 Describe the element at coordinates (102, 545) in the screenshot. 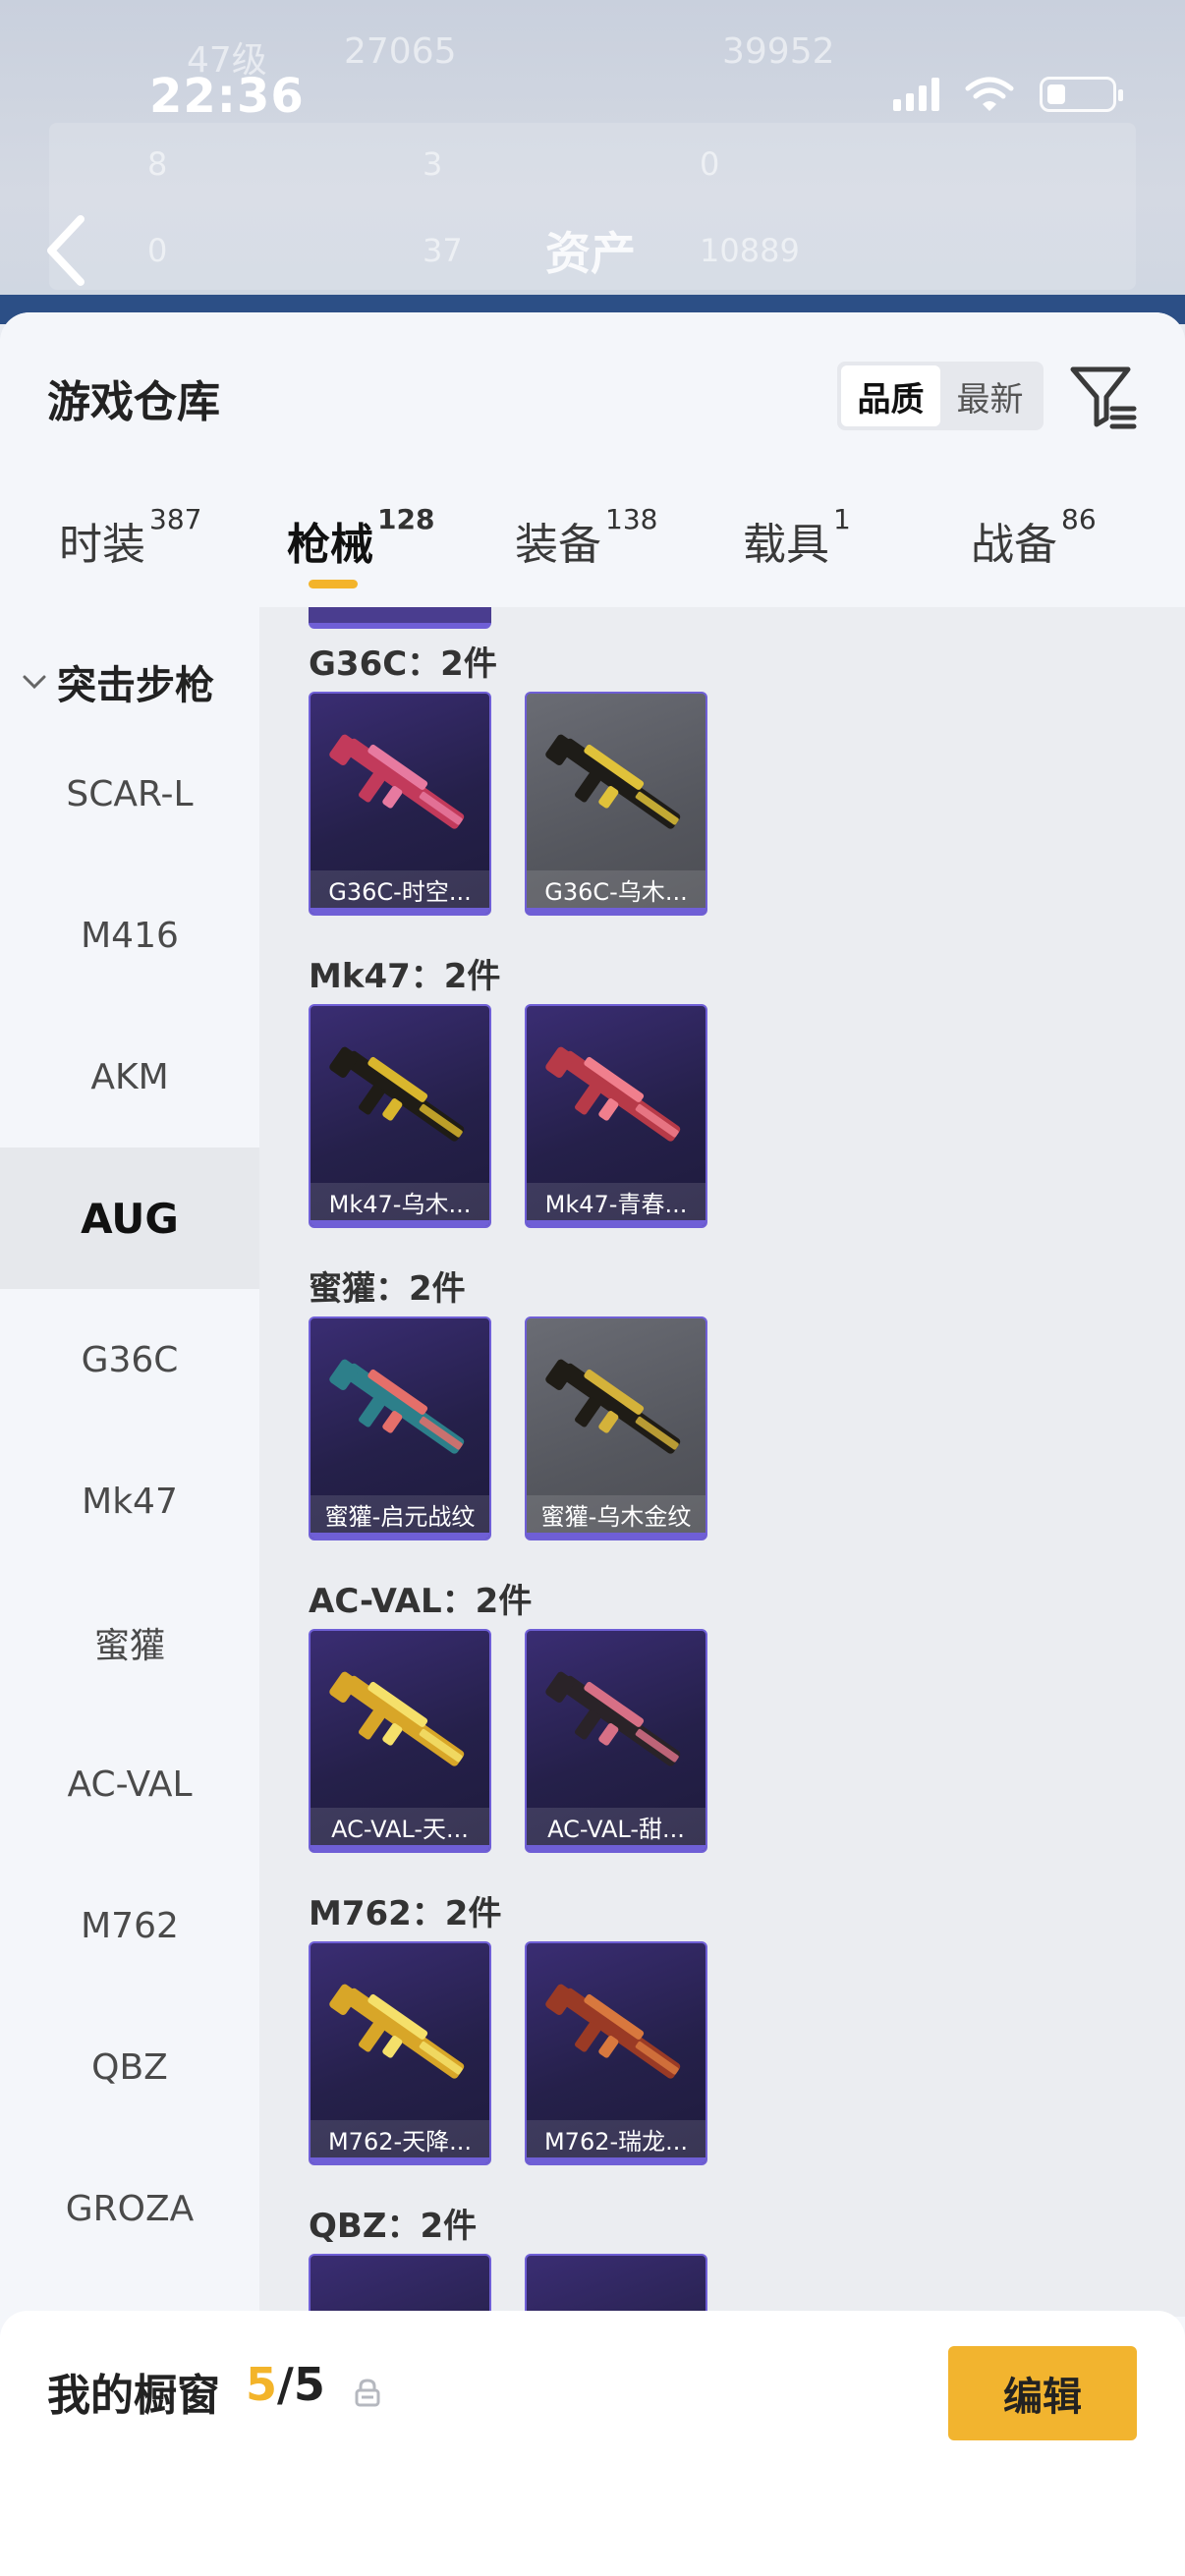

I see `tab-fashion-label: 时装` at that location.